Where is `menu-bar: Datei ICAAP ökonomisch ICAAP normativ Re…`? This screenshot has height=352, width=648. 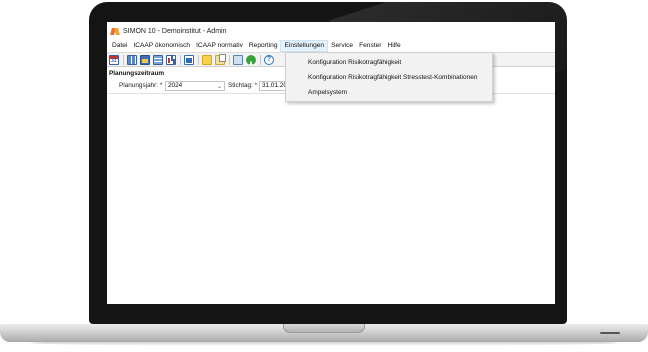 menu-bar: Datei ICAAP ökonomisch ICAAP normativ Re… is located at coordinates (331, 46).